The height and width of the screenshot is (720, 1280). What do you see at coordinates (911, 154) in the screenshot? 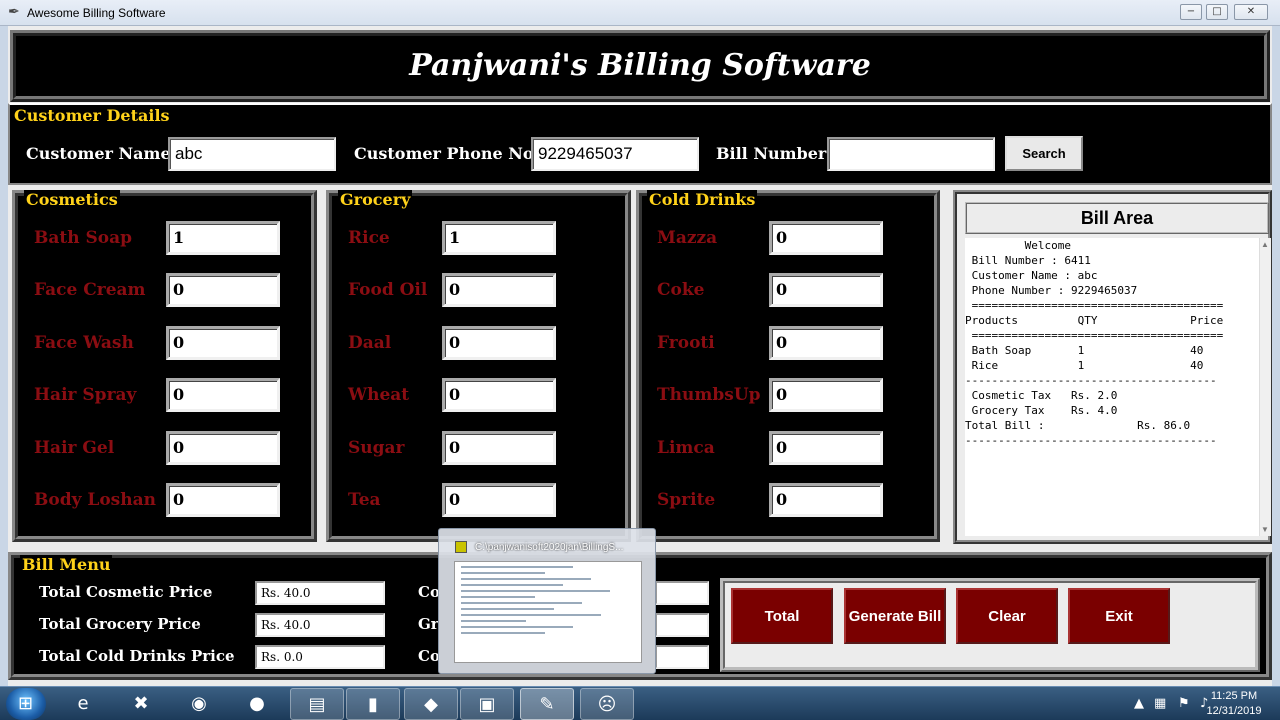
I see `bill-number-input` at bounding box center [911, 154].